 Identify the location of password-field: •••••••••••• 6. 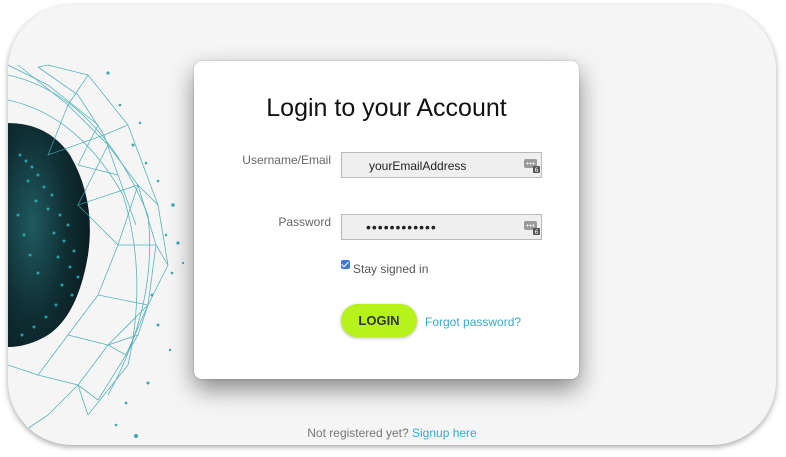
(441, 227).